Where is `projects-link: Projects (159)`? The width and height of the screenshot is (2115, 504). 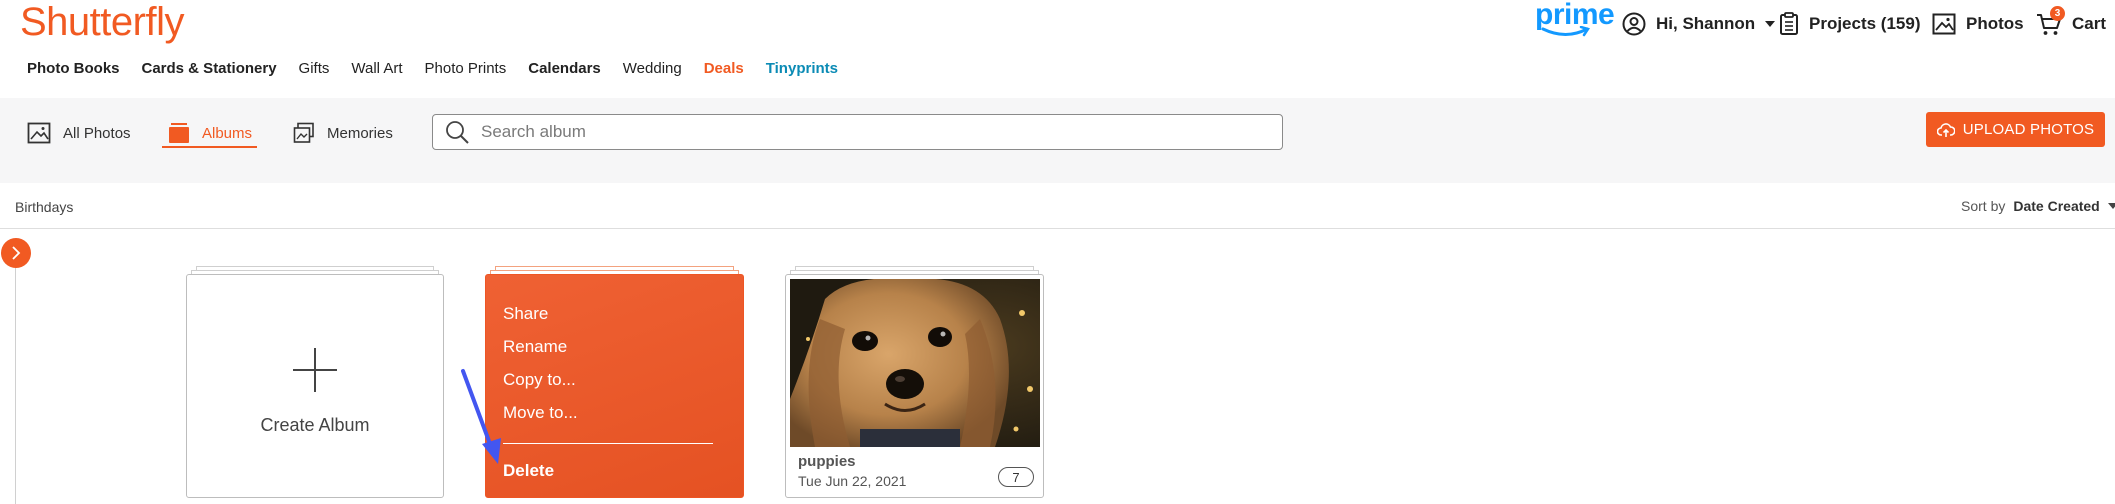 projects-link: Projects (159) is located at coordinates (1850, 24).